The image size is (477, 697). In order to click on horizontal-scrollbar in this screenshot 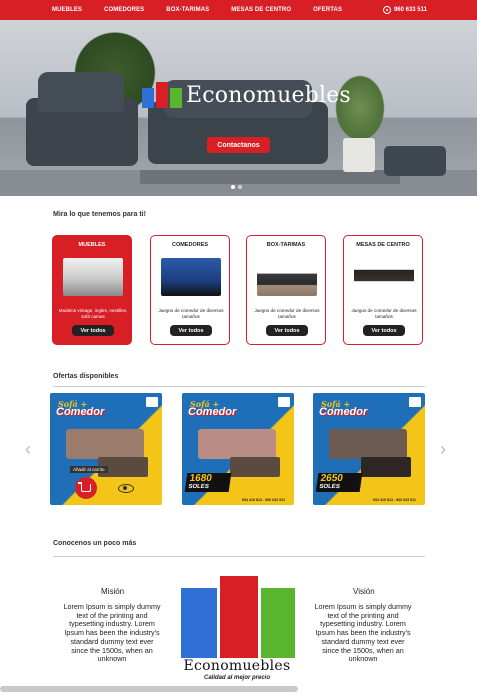, I will do `click(149, 689)`.